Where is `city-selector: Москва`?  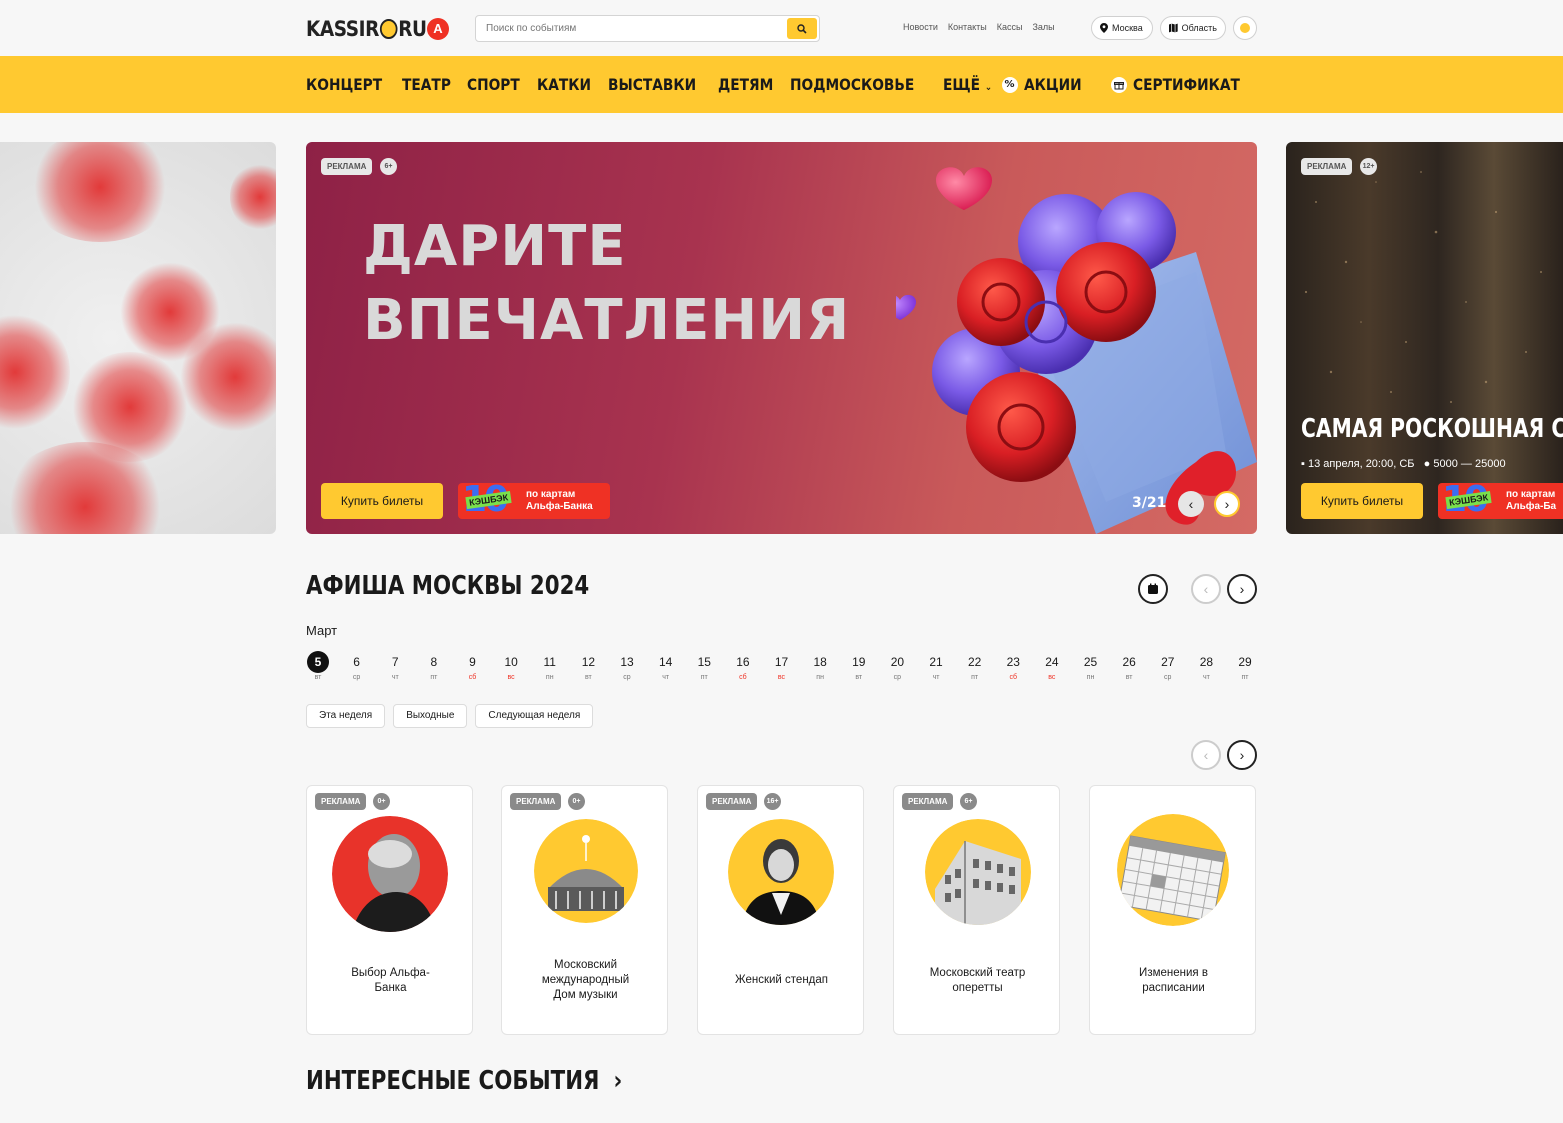 city-selector: Москва is located at coordinates (1122, 28).